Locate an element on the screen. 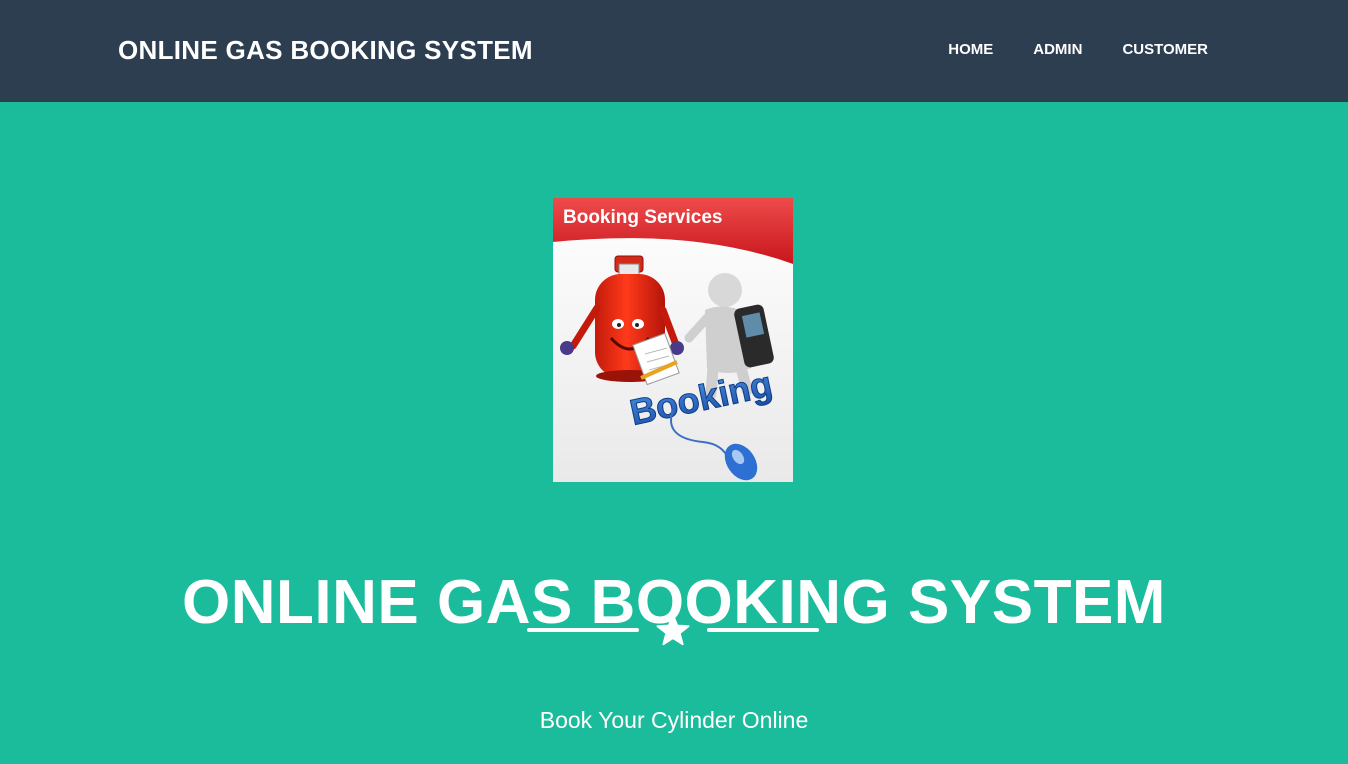 This screenshot has width=1348, height=764. star-divider is located at coordinates (673, 630).